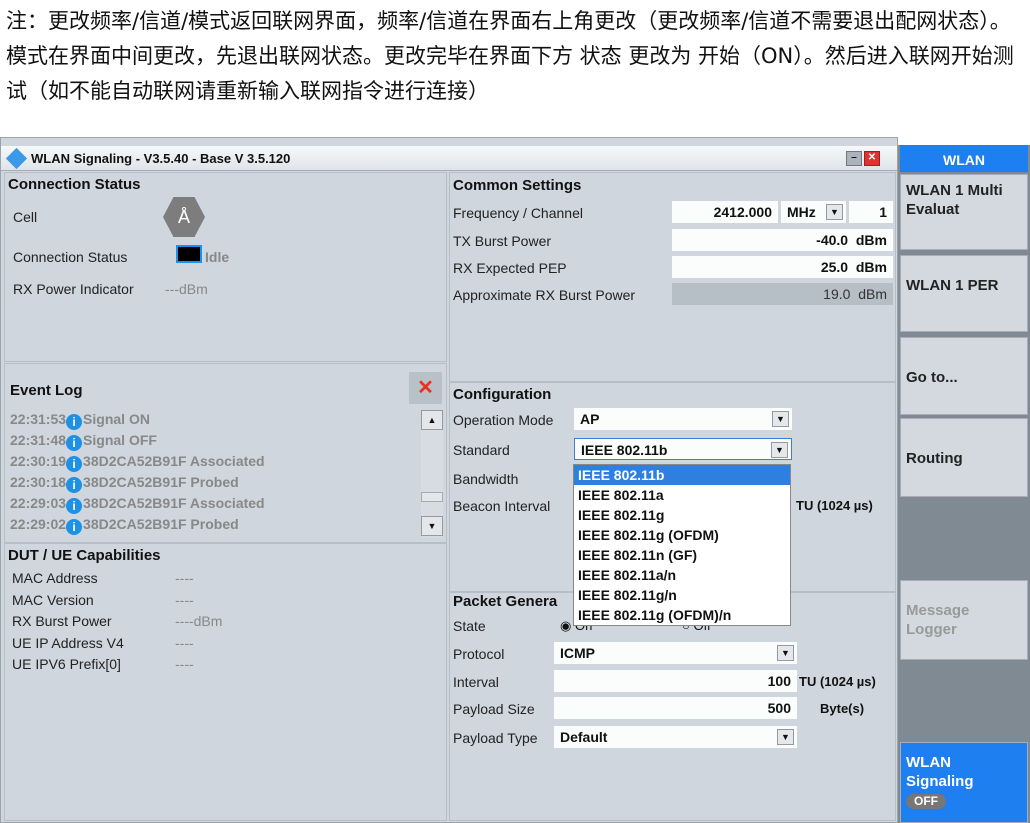  I want to click on standard-option: IEEE 802.11g (OFDM)/n, so click(682, 615).